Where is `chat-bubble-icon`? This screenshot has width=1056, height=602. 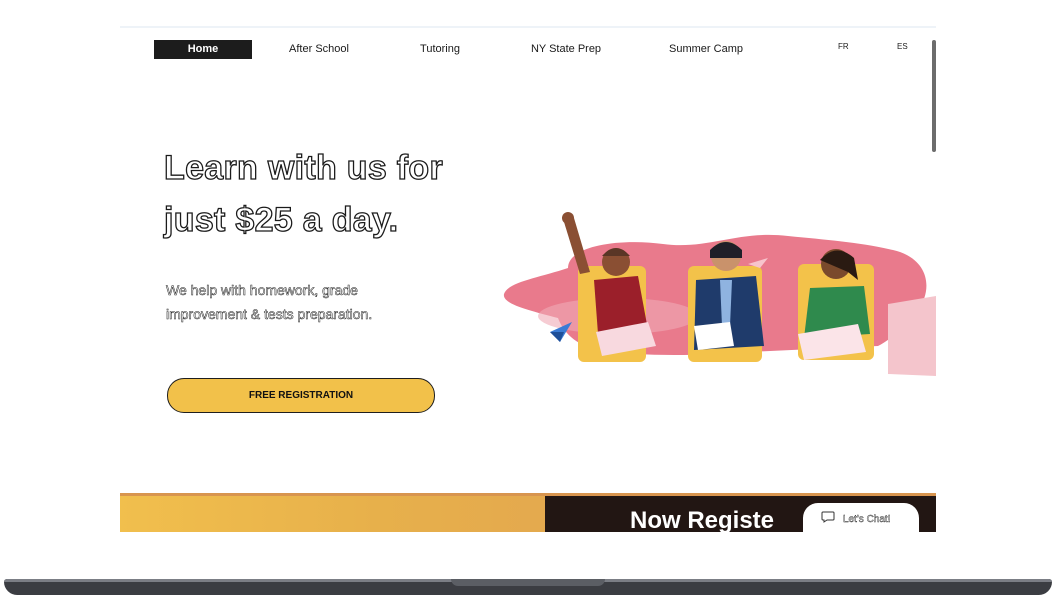
chat-bubble-icon is located at coordinates (828, 517).